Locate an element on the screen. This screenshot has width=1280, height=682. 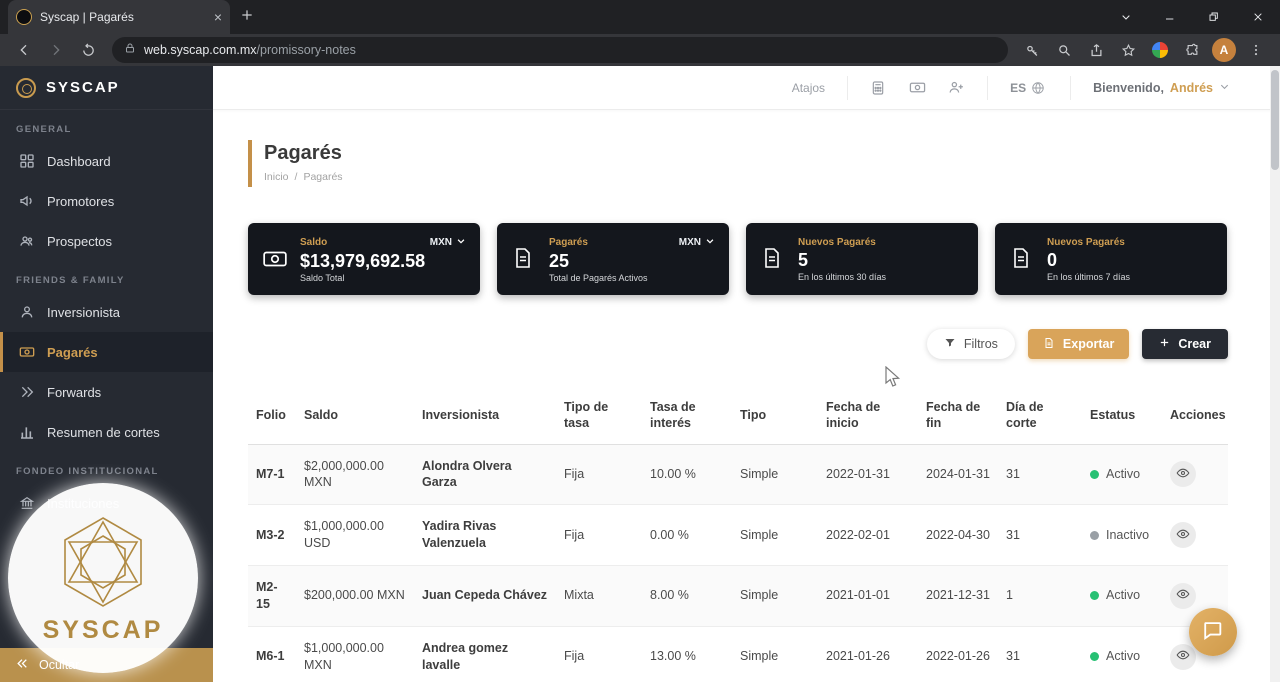
language-switcher: ES is located at coordinates (1029, 87).